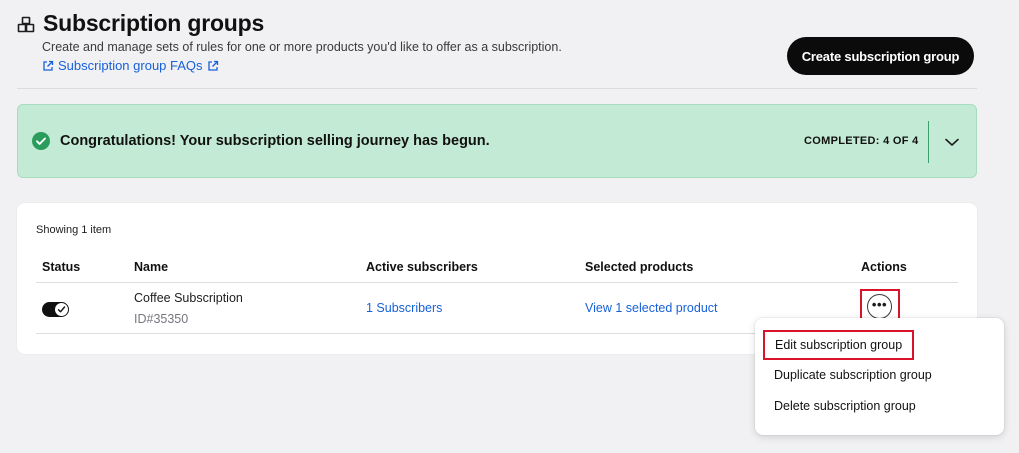 The image size is (1019, 453). Describe the element at coordinates (880, 56) in the screenshot. I see `create-subscription-group-button: Create subscription group` at that location.